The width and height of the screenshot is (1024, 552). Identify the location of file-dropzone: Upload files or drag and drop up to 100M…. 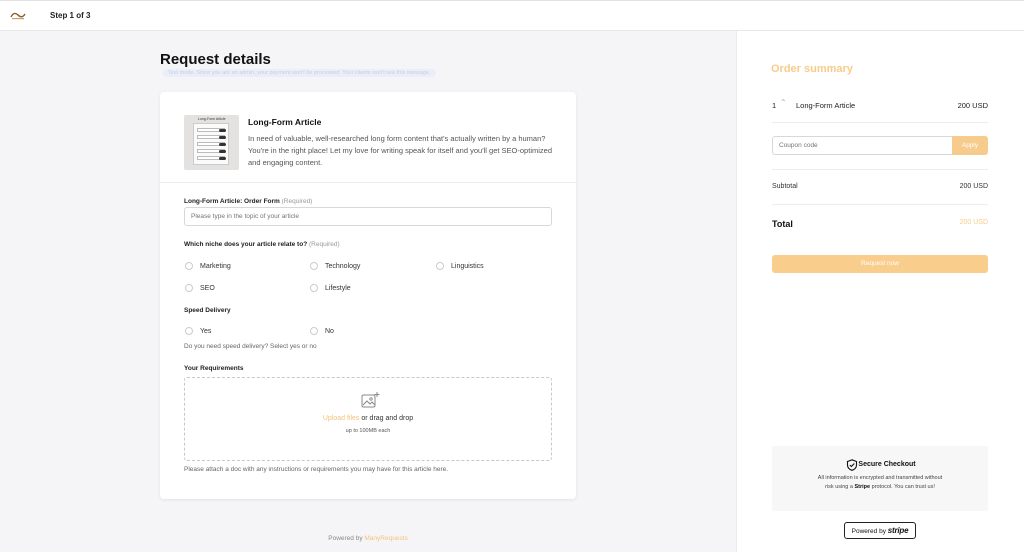
(368, 419).